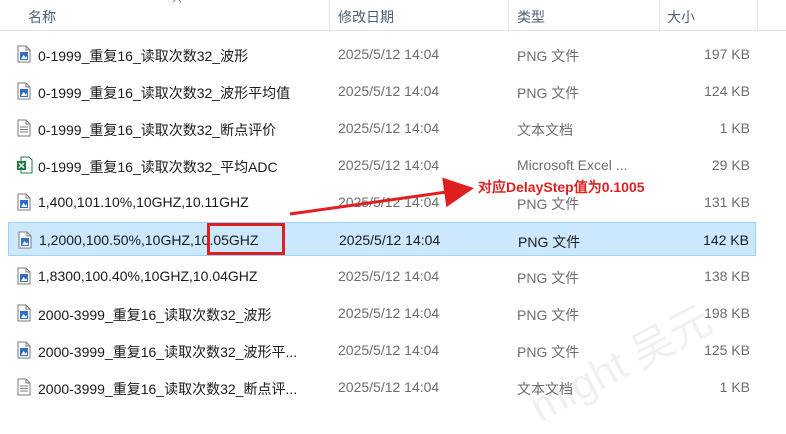 Image resolution: width=786 pixels, height=434 pixels. I want to click on file-size: 124 KB, so click(727, 91).